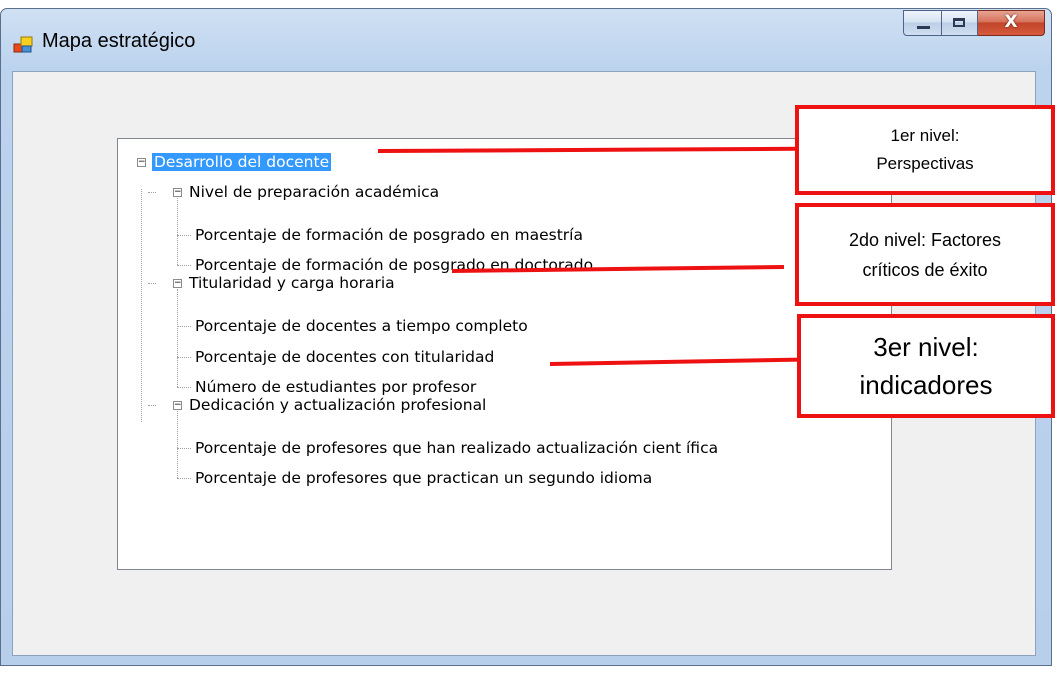  I want to click on tree-node-label: Desarrollo del docente, so click(241, 162).